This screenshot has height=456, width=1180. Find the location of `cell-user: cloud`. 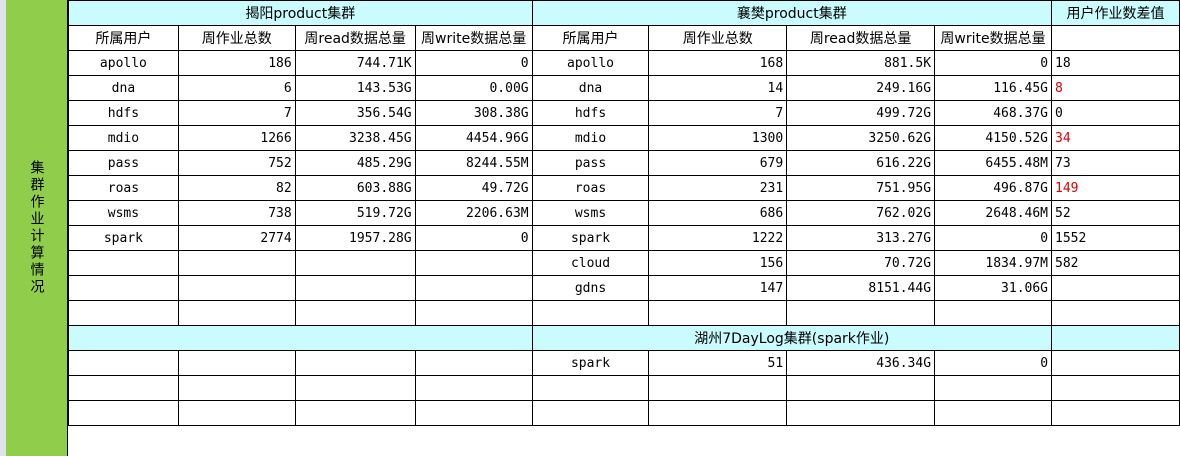

cell-user: cloud is located at coordinates (590, 263).